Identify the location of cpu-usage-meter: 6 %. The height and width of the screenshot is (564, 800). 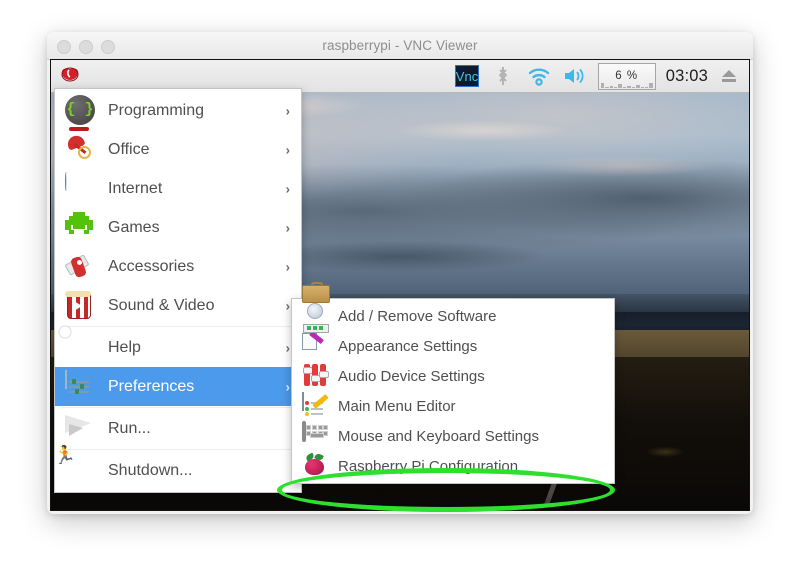
(626, 76).